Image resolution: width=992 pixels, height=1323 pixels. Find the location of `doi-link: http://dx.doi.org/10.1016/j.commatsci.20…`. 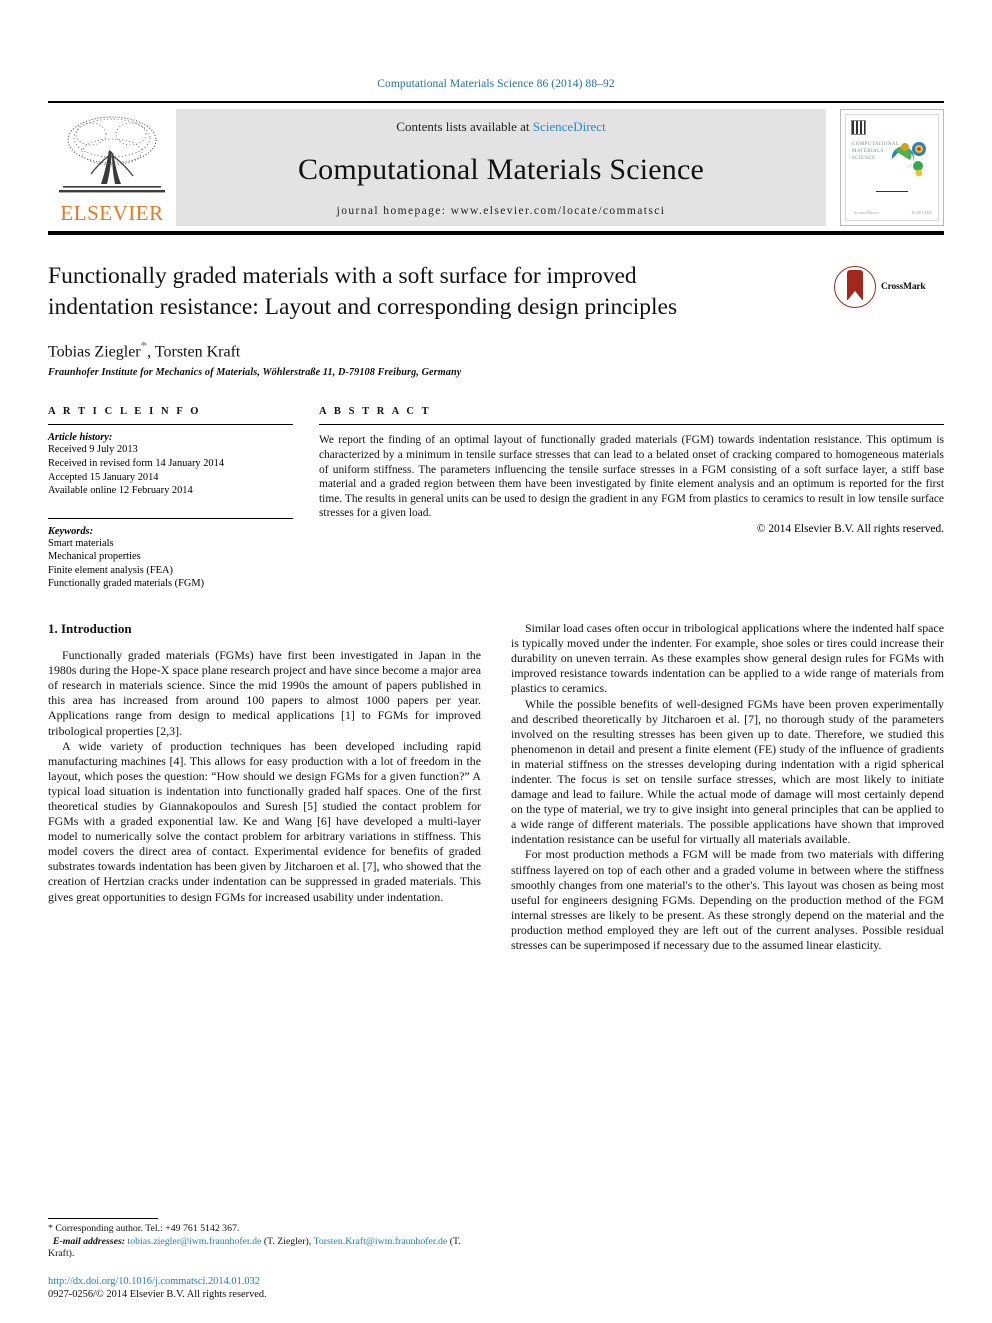

doi-link: http://dx.doi.org/10.1016/j.commatsci.20… is located at coordinates (288, 1281).